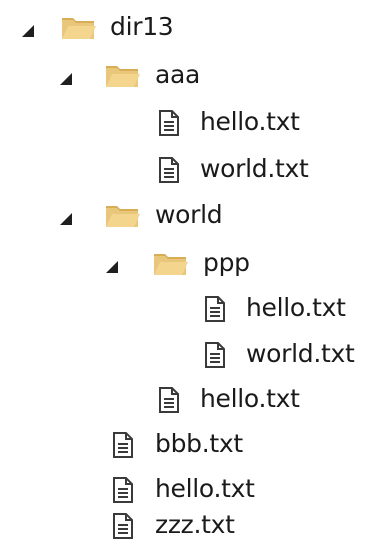 This screenshot has width=367, height=548. I want to click on tree-node-file: zzz.txt, so click(130, 526).